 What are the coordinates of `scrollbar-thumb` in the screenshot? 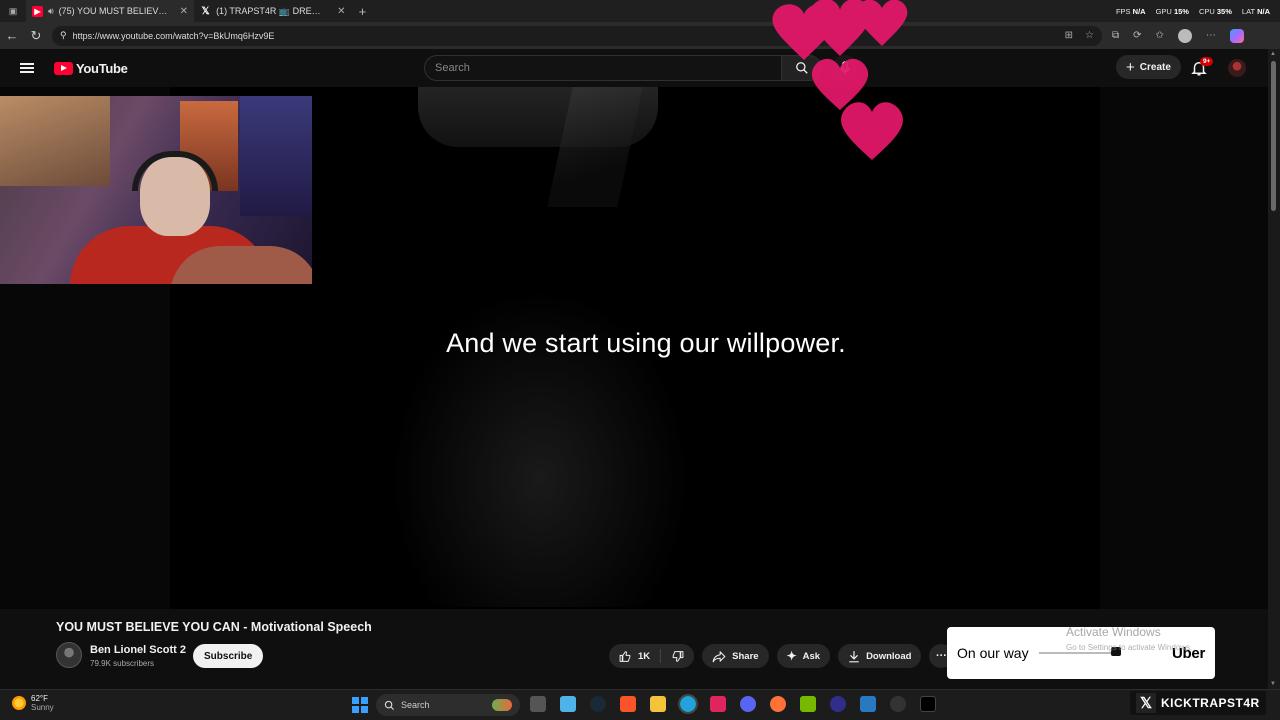 It's located at (1273, 136).